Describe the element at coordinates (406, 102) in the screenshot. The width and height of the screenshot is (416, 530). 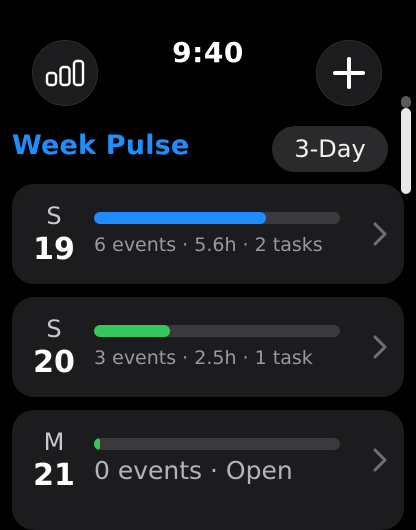
I see `scroll-track` at that location.